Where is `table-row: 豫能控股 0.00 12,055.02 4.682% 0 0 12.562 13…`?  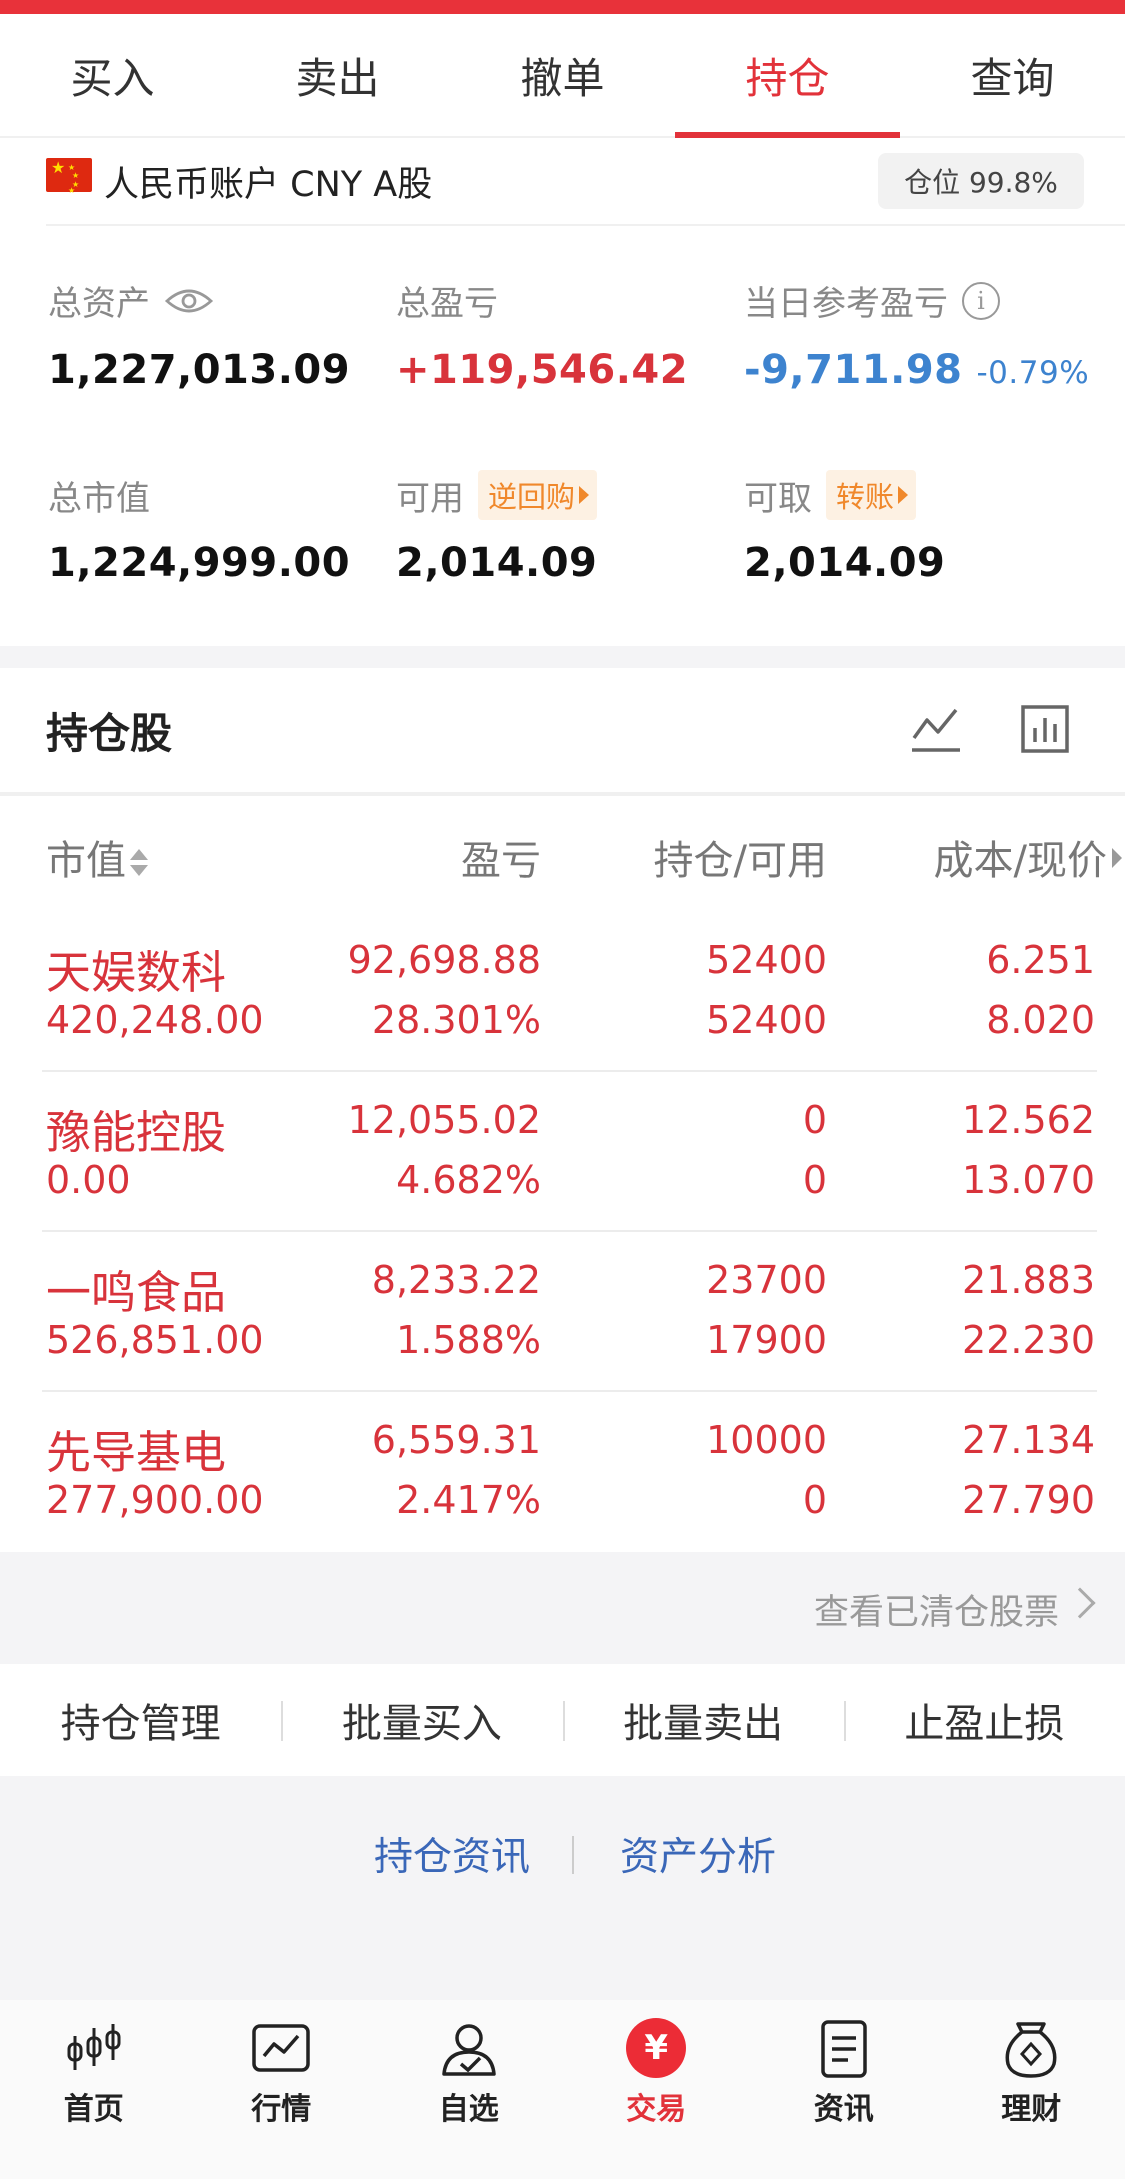
table-row: 豫能控股 0.00 12,055.02 4.682% 0 0 12.562 13… is located at coordinates (562, 1152).